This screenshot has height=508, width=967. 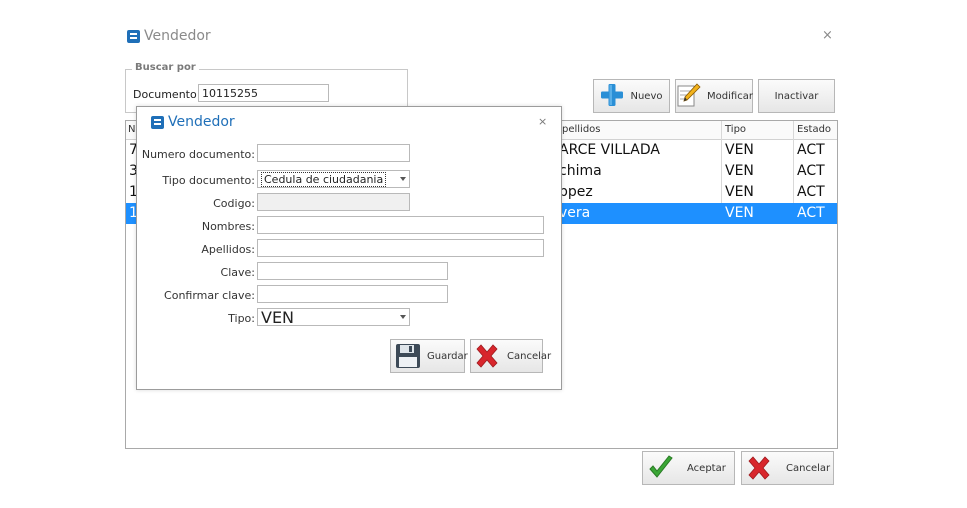 I want to click on row-apellidos: ARCE VILLADA, so click(x=609, y=150).